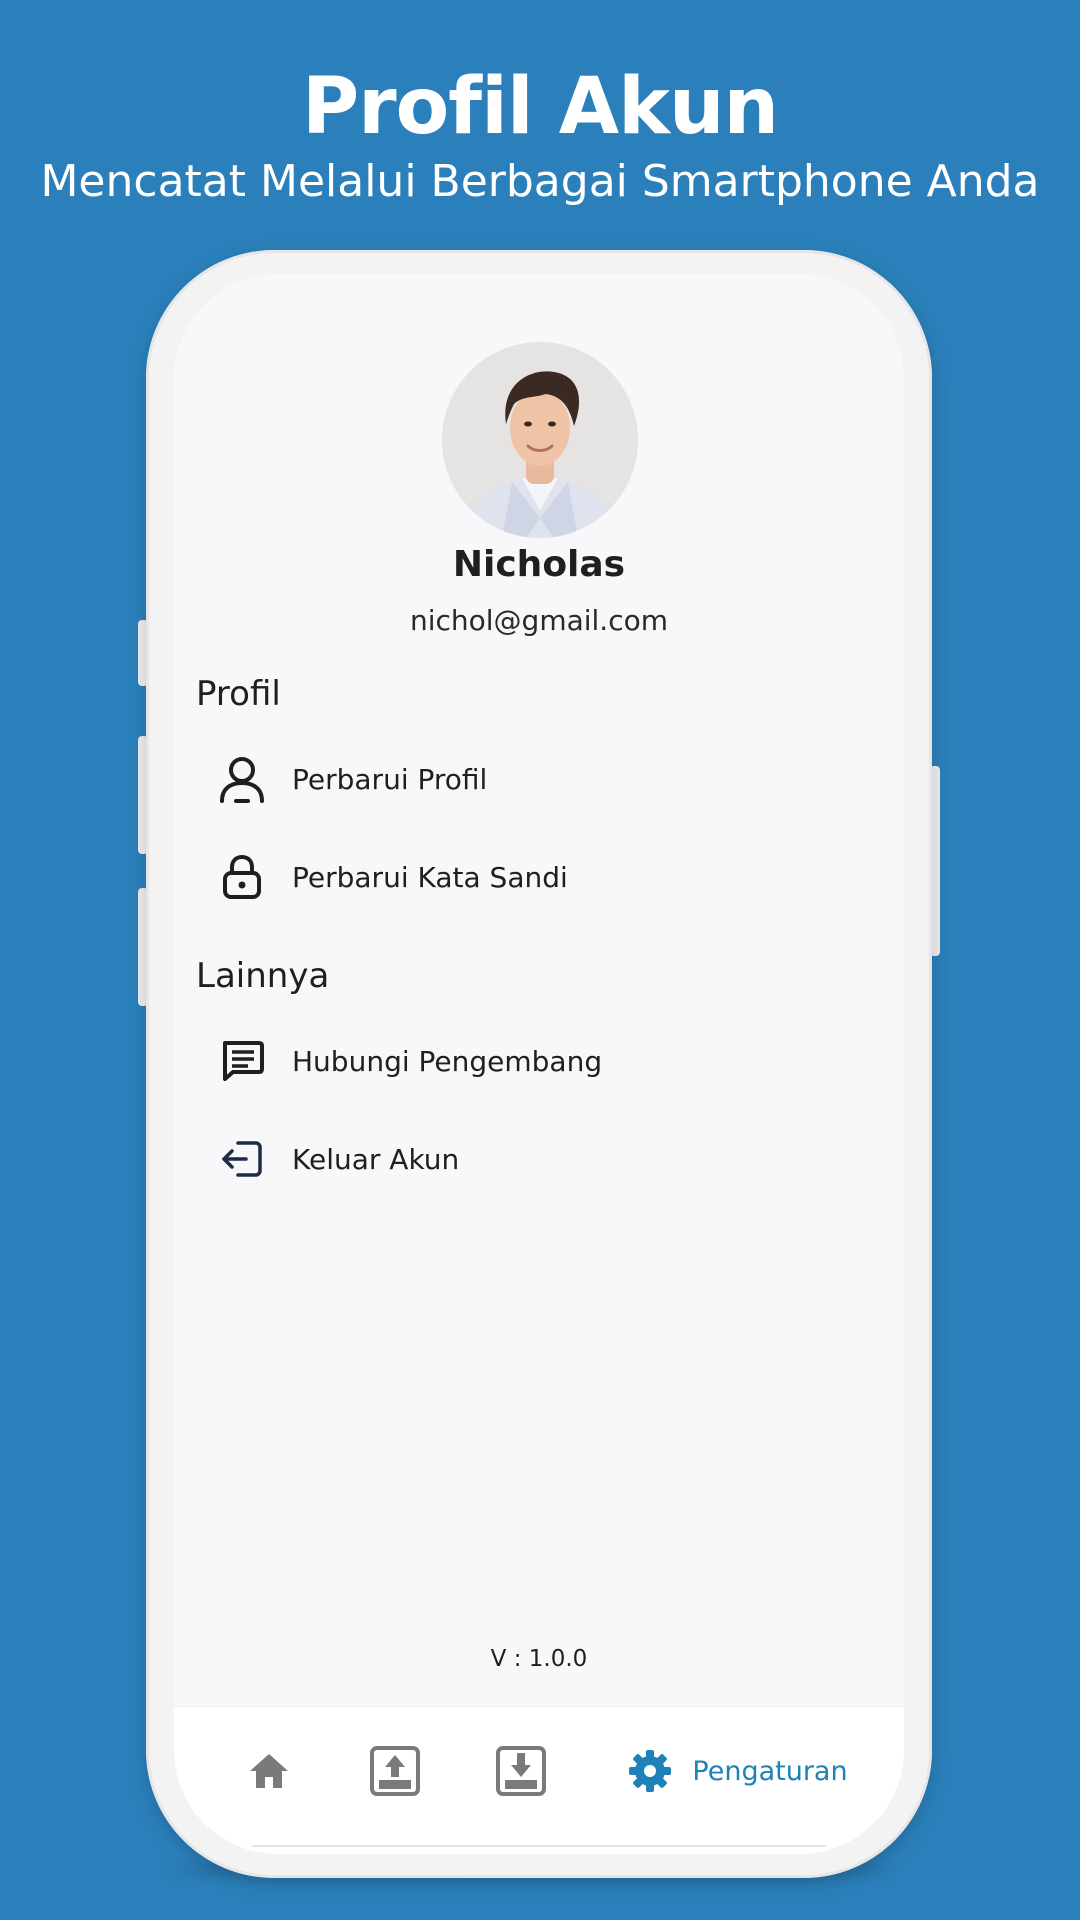 This screenshot has width=1080, height=1920. What do you see at coordinates (242, 877) in the screenshot?
I see `lock-icon` at bounding box center [242, 877].